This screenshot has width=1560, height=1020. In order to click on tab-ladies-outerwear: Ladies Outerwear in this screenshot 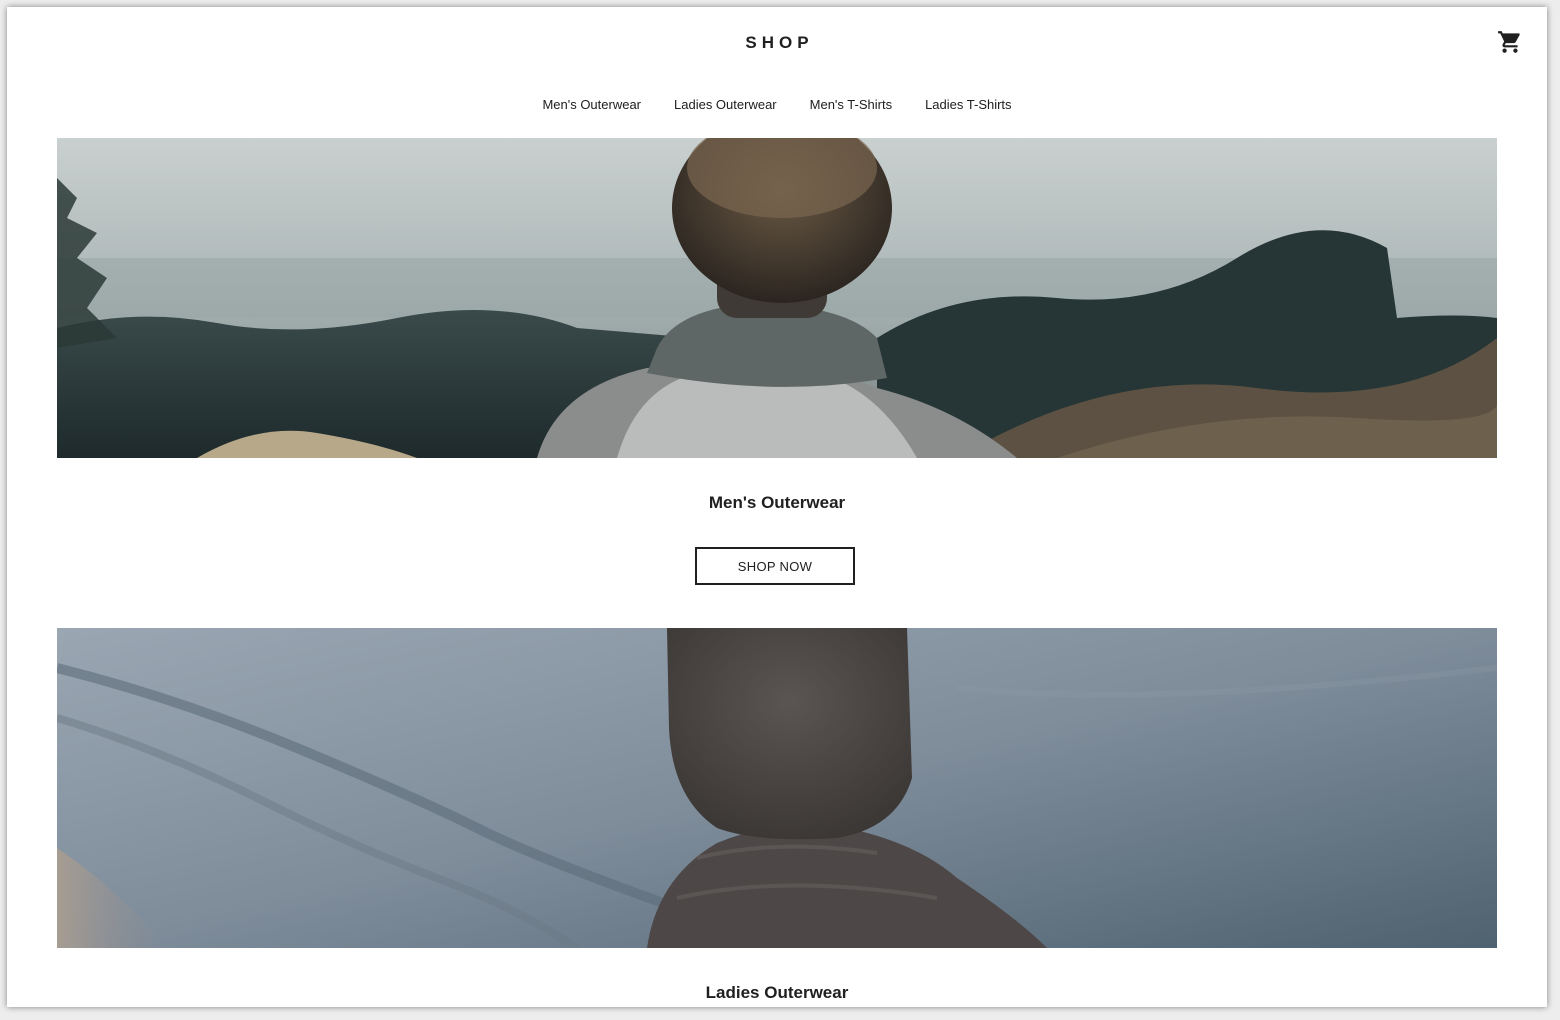, I will do `click(725, 105)`.